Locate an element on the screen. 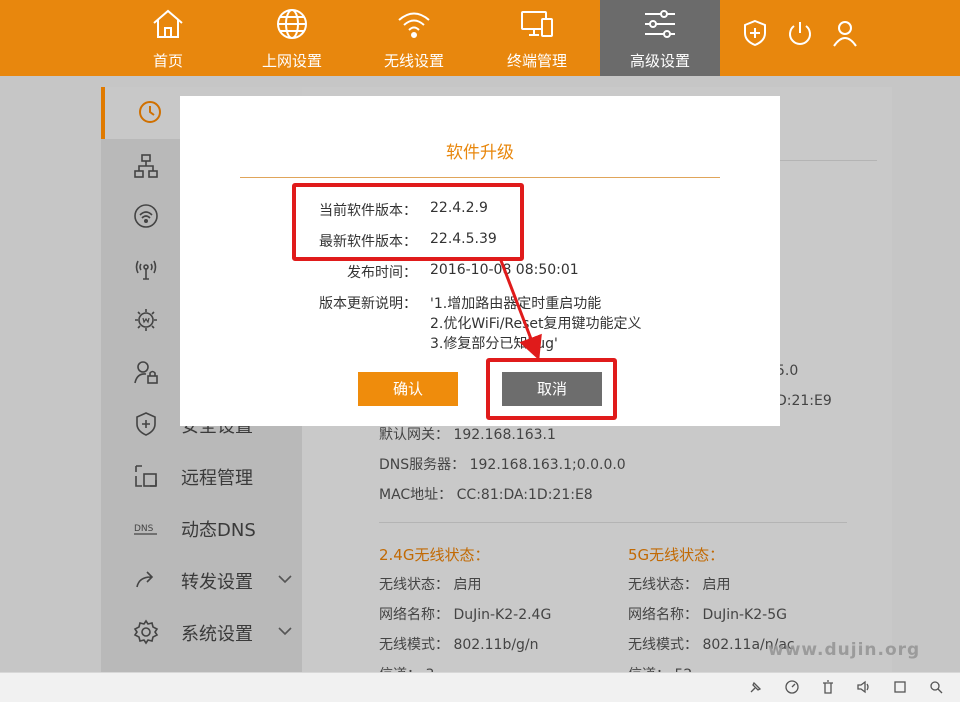  wifi24-state-value: 启用 is located at coordinates (467, 585).